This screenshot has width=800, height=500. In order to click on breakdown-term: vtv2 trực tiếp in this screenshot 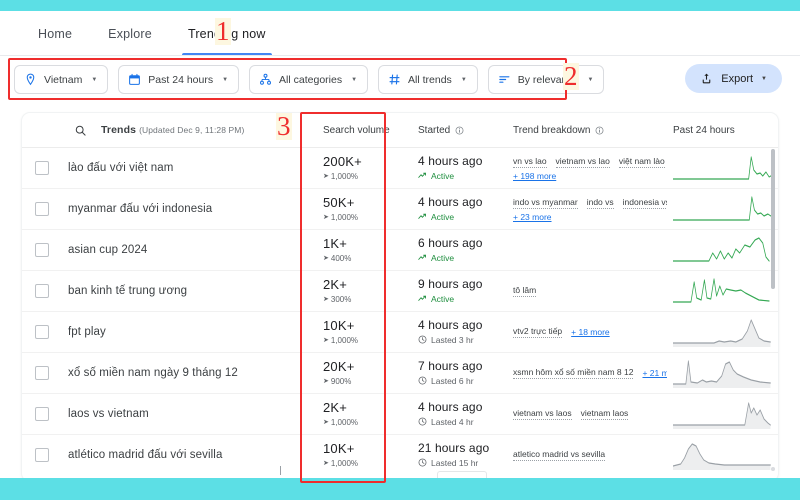, I will do `click(538, 332)`.